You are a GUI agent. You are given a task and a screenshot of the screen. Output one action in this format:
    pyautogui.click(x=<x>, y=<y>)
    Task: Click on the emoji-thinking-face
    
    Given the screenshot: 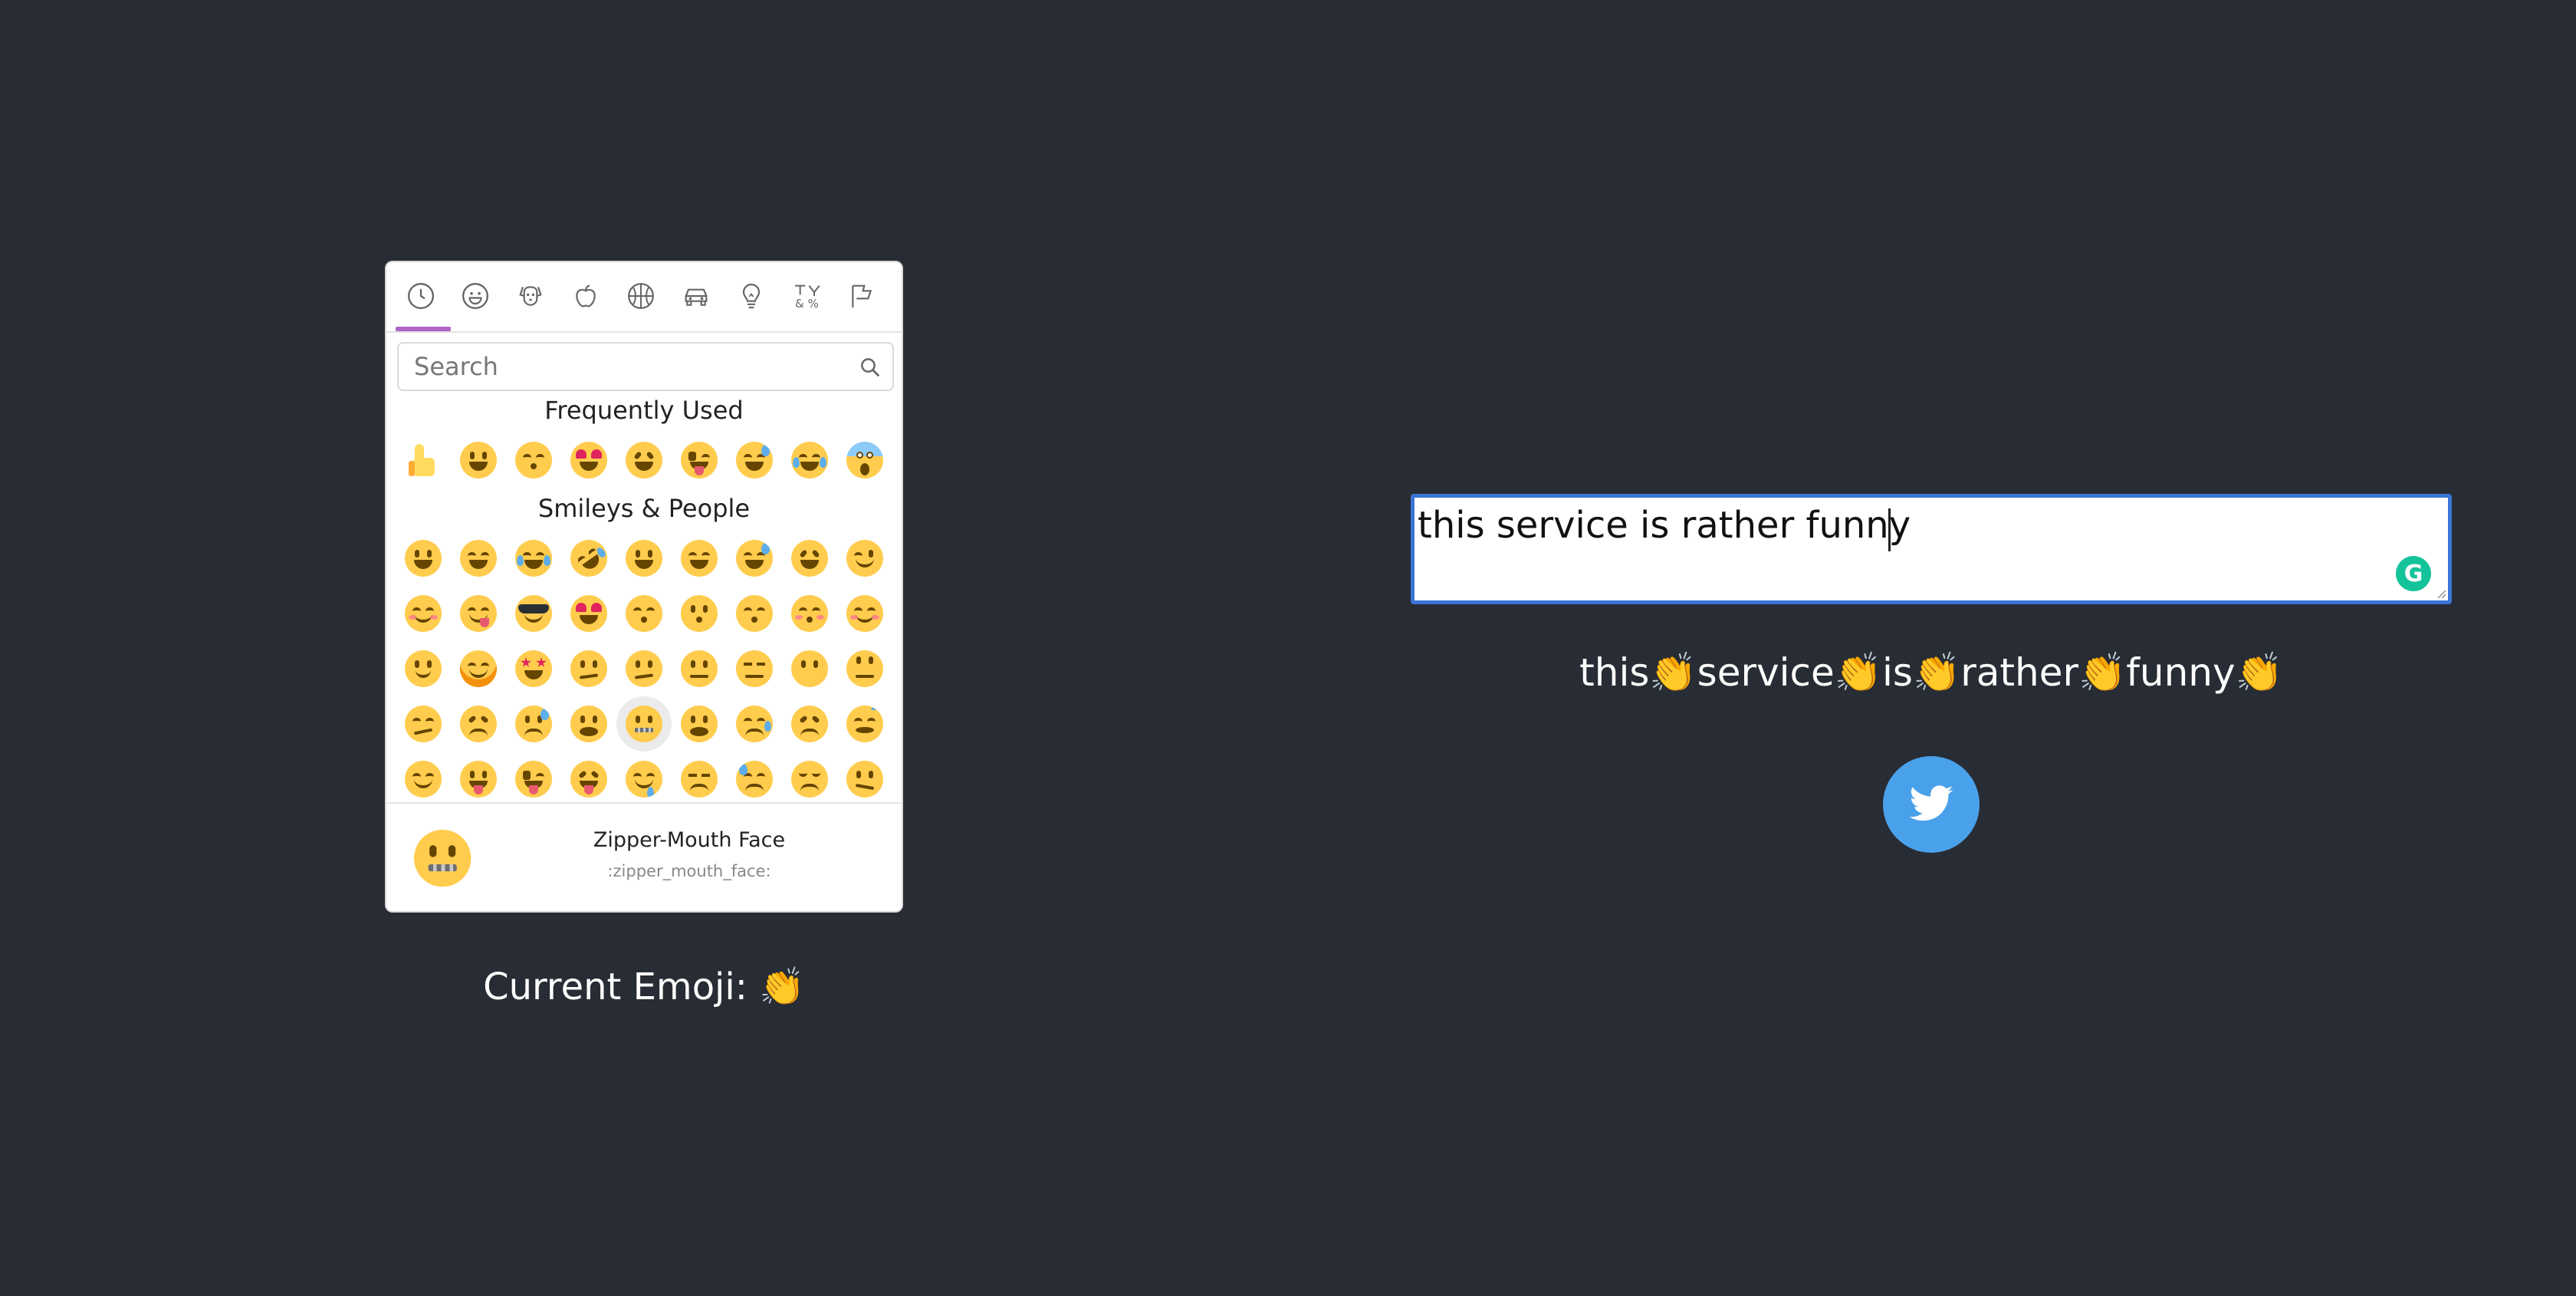 What is the action you would take?
    pyautogui.click(x=588, y=668)
    